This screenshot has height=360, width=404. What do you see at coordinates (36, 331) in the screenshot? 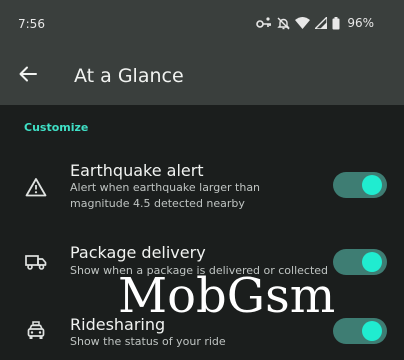
I see `taxi-icon` at bounding box center [36, 331].